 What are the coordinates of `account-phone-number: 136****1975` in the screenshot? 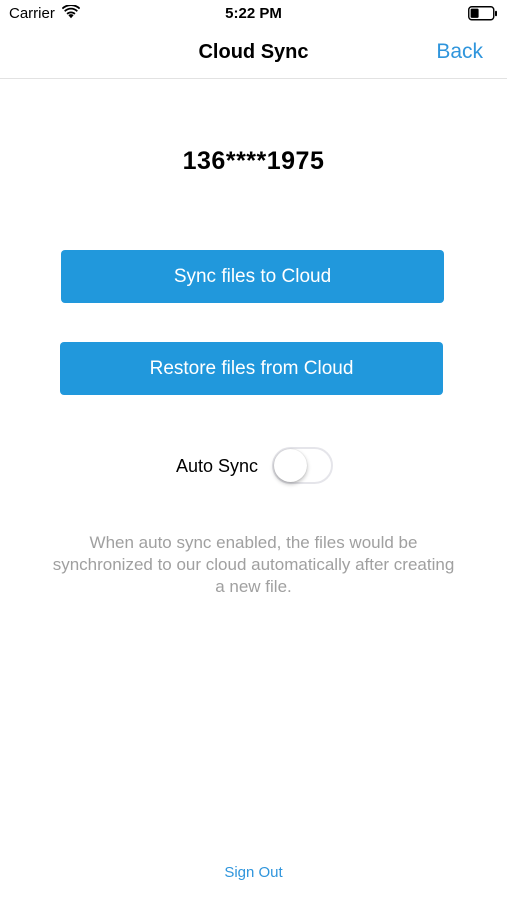 It's located at (253, 161).